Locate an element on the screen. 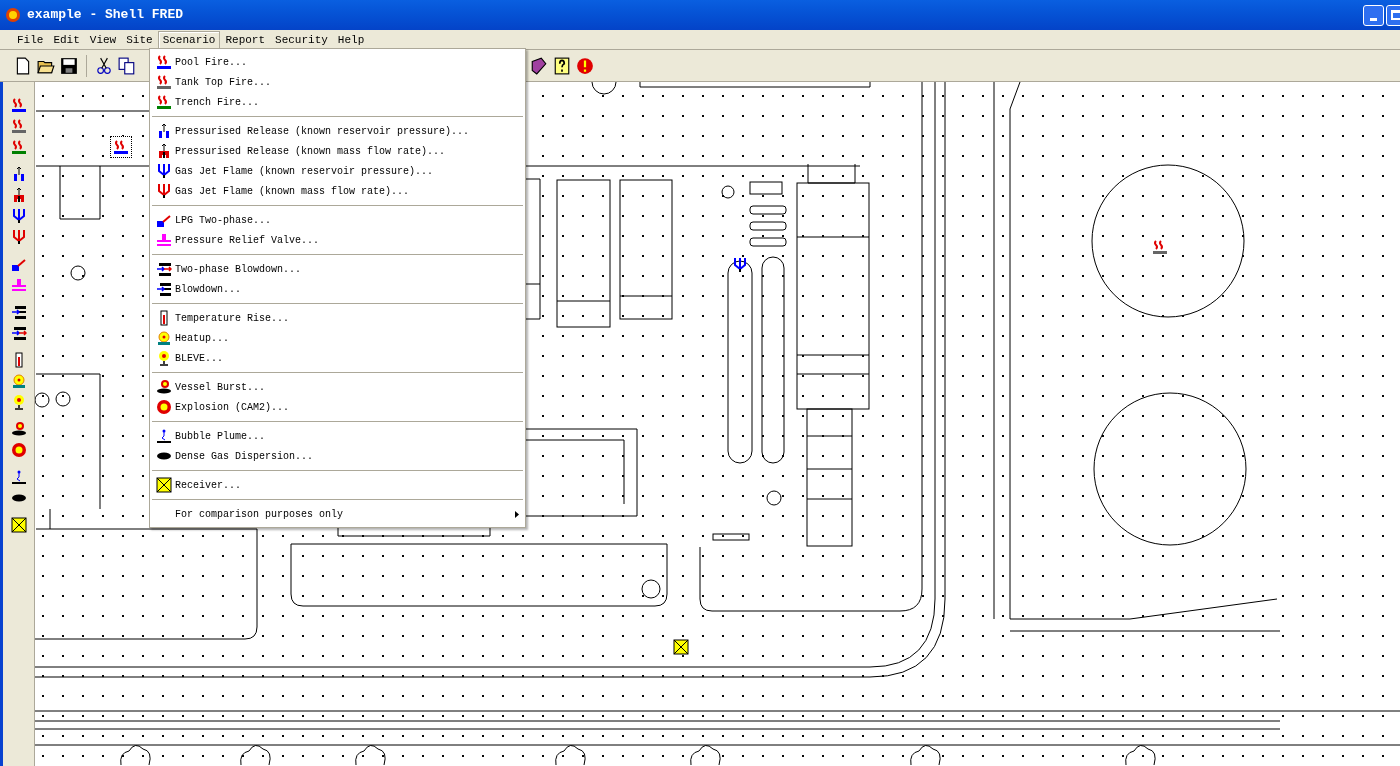 Image resolution: width=1400 pixels, height=766 pixels. menu-item: View is located at coordinates (103, 39).